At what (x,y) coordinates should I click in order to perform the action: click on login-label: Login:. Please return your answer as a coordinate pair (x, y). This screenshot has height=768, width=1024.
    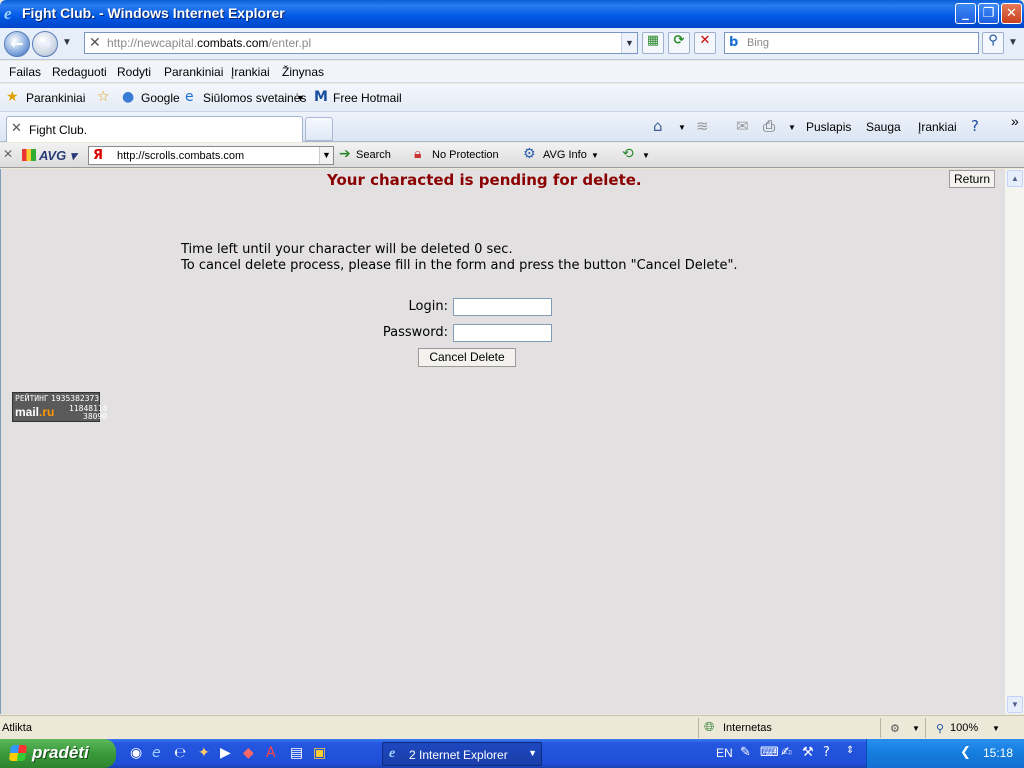
    Looking at the image, I should click on (428, 306).